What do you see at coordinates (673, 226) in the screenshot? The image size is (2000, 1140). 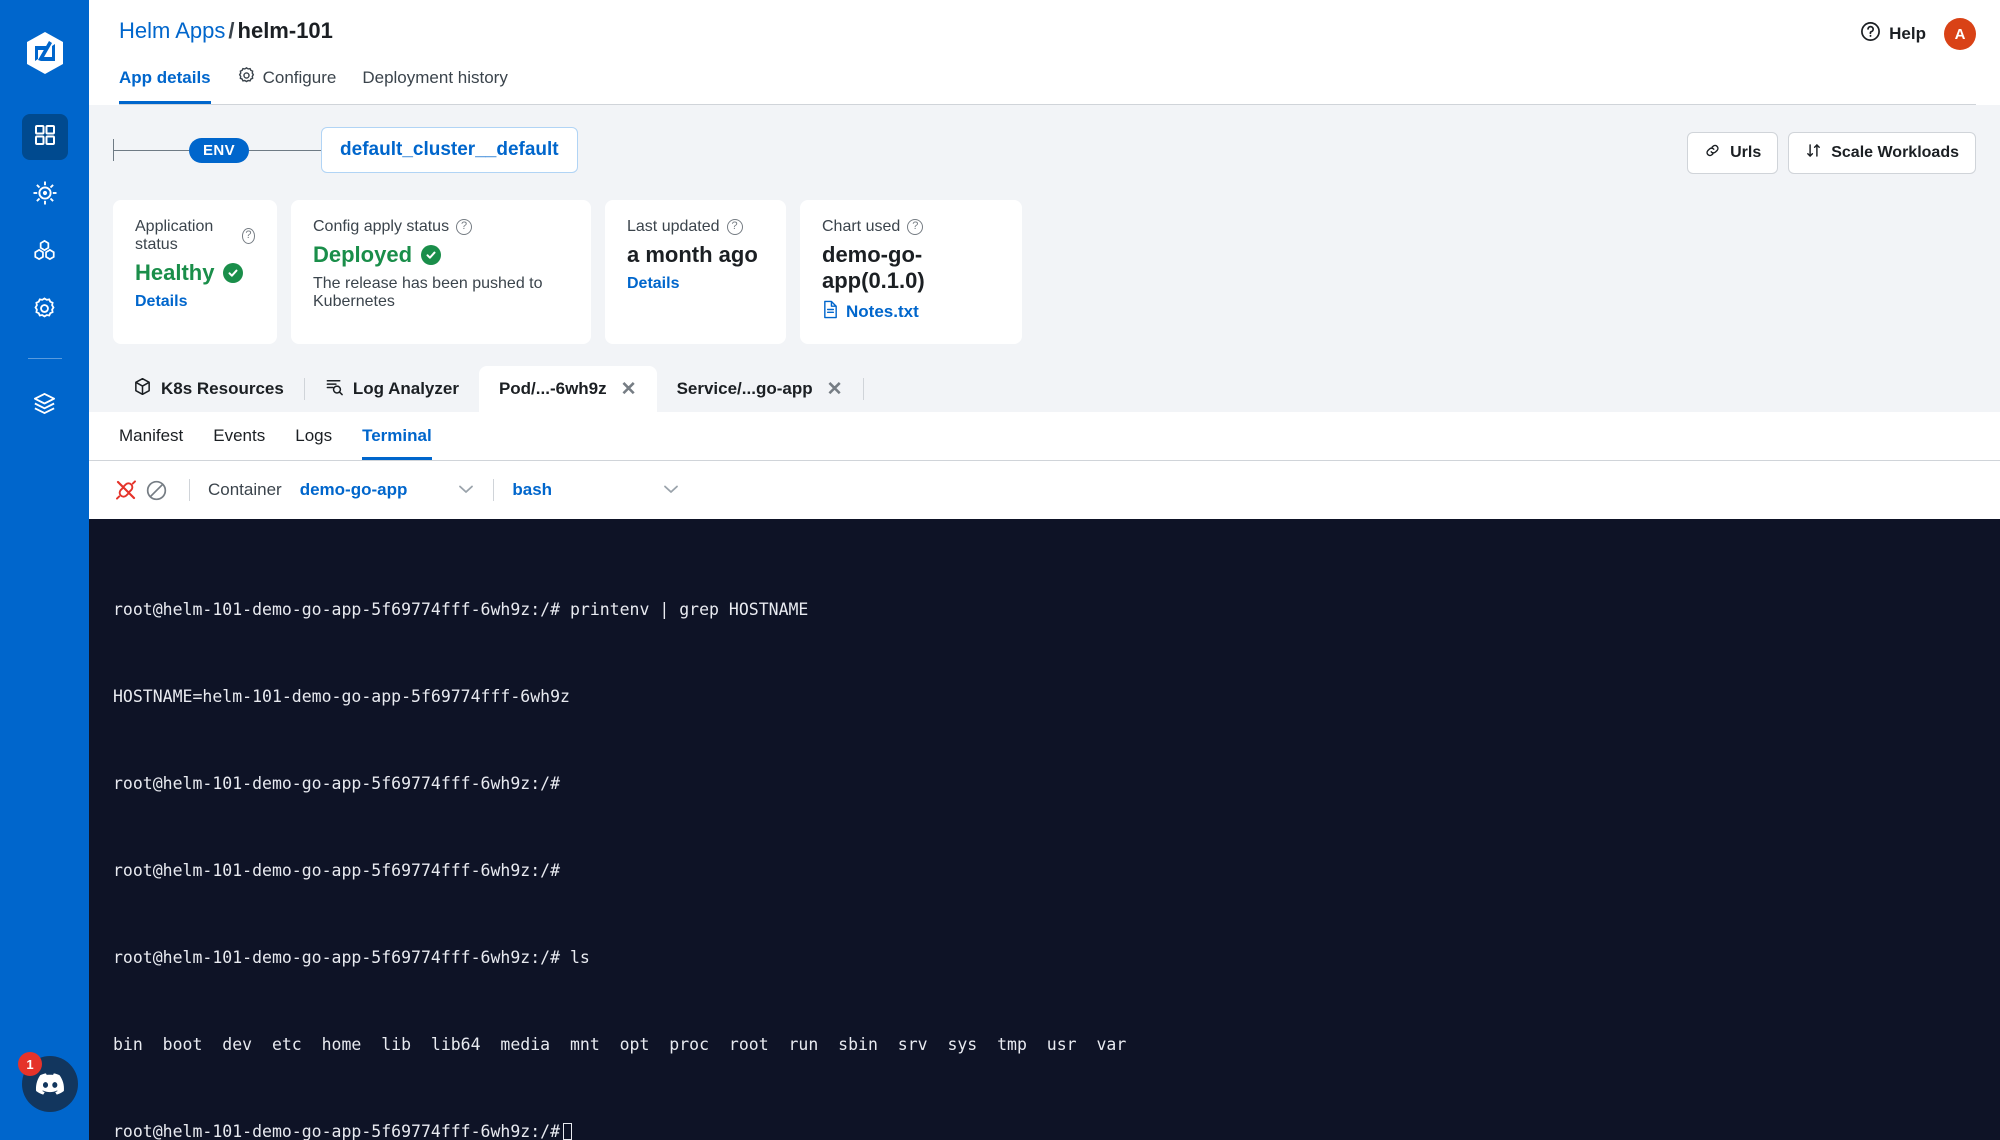 I see `card-last-updated-title: Last updated` at bounding box center [673, 226].